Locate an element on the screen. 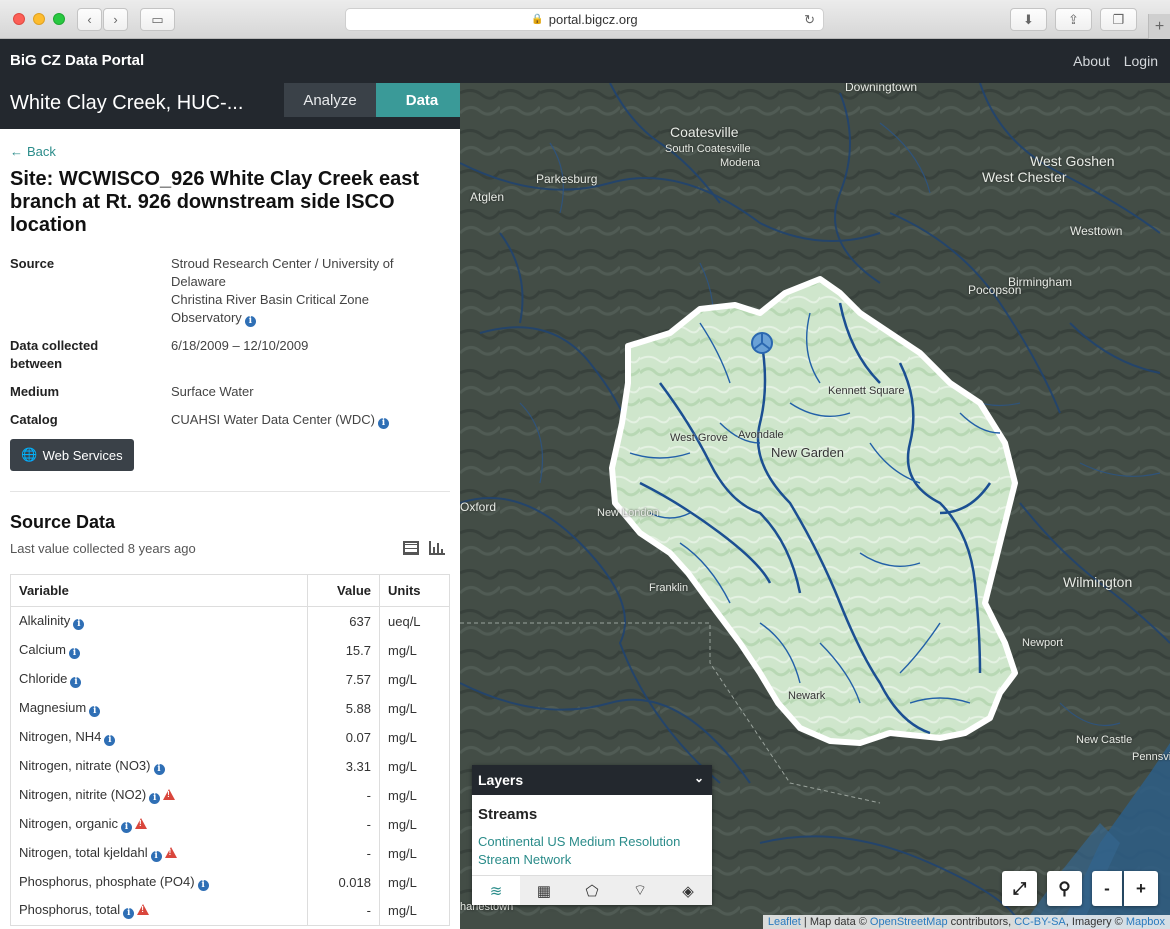  column-header-variable: Variable is located at coordinates (159, 590).